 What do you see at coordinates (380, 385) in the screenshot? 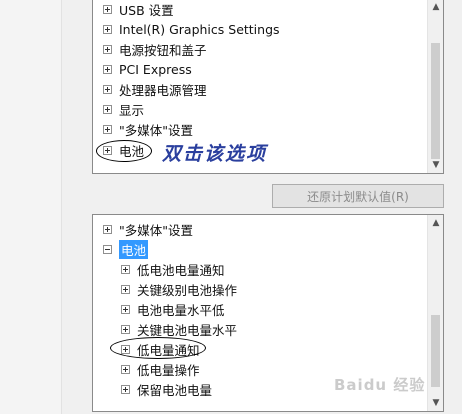
I see `baidu-watermark: Baidu 经验` at bounding box center [380, 385].